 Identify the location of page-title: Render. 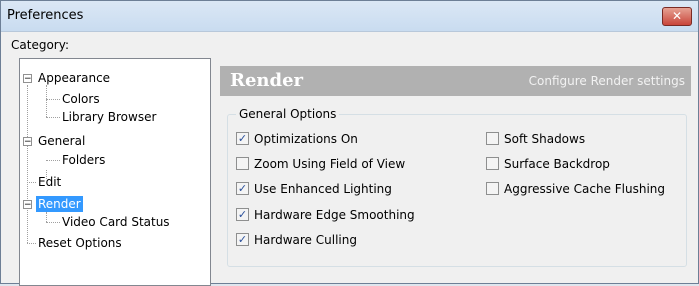
(267, 80).